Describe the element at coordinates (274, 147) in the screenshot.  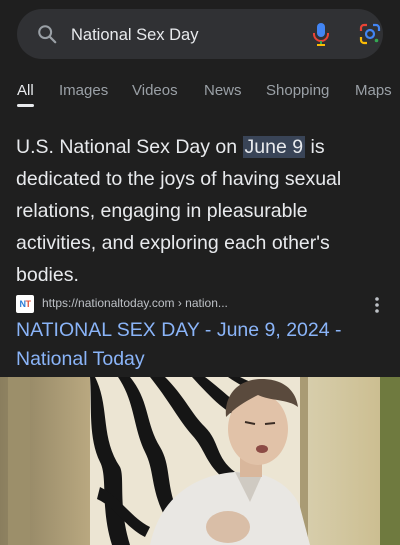
I see `snippet-highlight: June 9` at that location.